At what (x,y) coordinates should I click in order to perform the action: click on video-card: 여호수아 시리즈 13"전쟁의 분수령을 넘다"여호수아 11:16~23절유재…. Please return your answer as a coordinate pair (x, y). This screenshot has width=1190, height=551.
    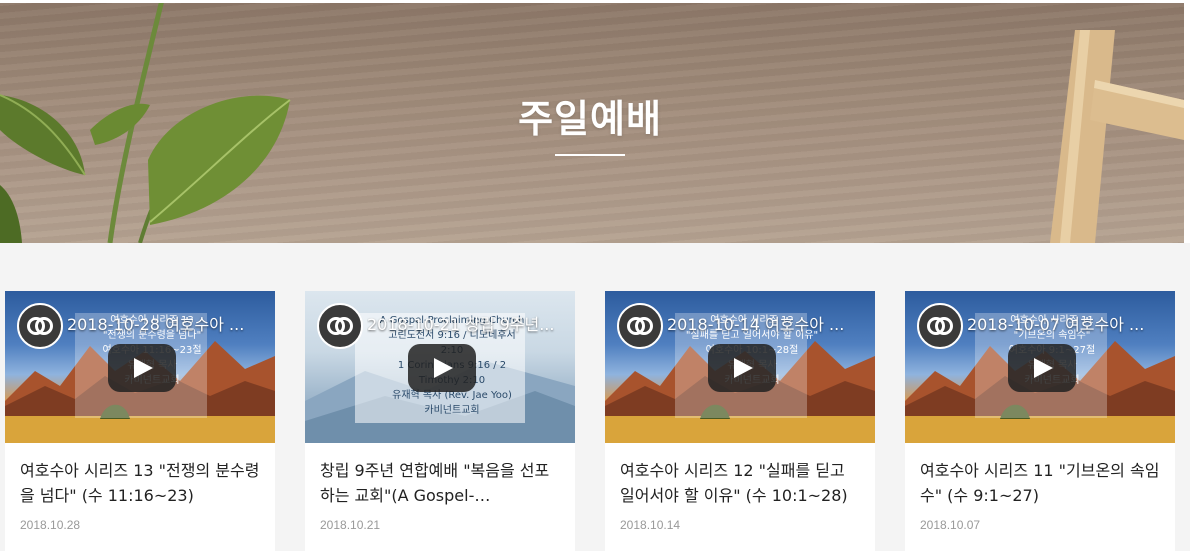
    Looking at the image, I should click on (140, 421).